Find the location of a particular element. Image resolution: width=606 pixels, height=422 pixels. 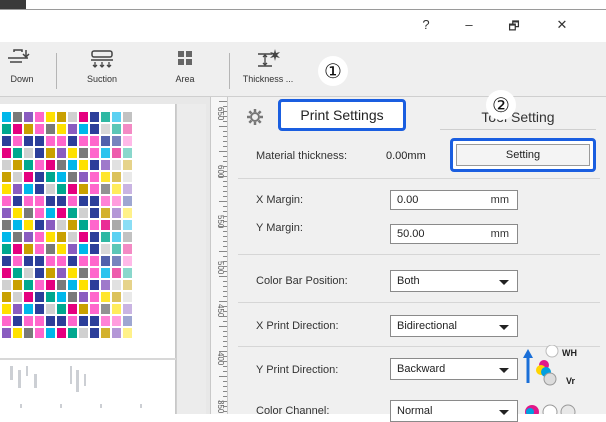

x-margin-input: 0.00 mm is located at coordinates (454, 200).